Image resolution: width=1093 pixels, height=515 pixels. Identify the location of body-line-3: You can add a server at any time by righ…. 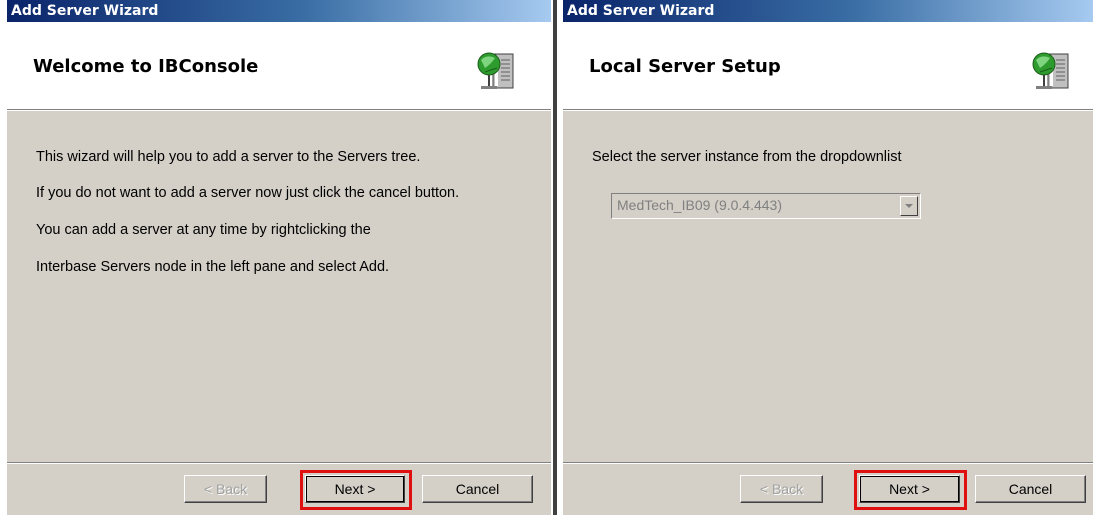
(203, 230).